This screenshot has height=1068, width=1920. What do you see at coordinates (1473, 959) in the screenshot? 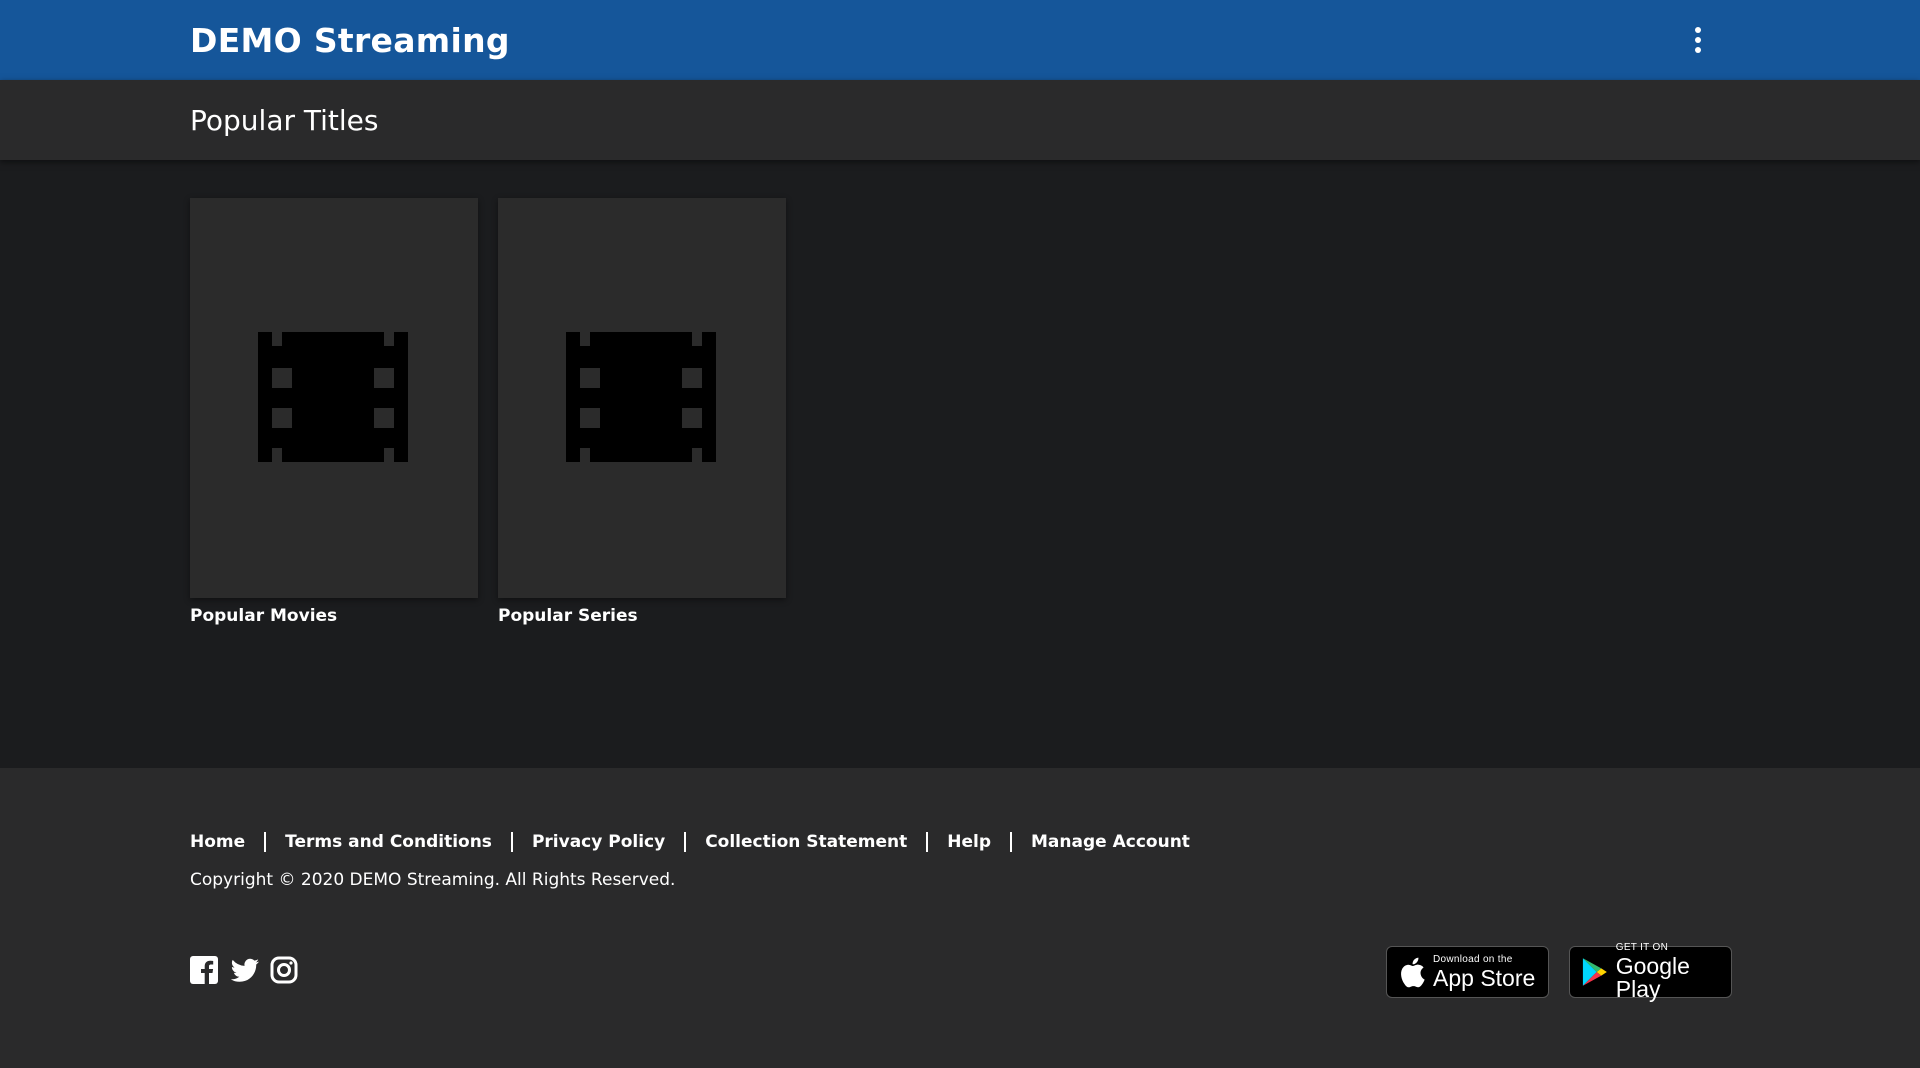
I see `store-small-text: Download on the` at bounding box center [1473, 959].